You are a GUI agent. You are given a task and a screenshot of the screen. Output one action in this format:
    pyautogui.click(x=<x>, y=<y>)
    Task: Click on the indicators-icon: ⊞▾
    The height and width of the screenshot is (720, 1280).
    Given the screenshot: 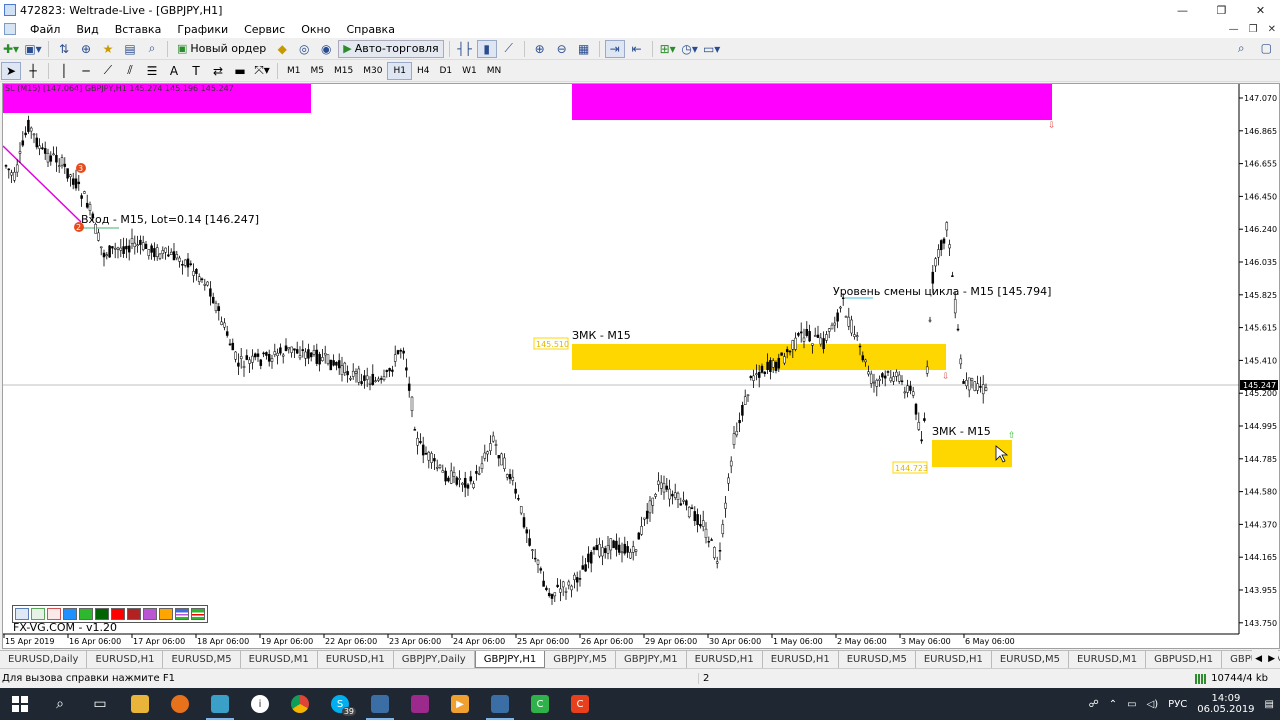 What is the action you would take?
    pyautogui.click(x=668, y=49)
    